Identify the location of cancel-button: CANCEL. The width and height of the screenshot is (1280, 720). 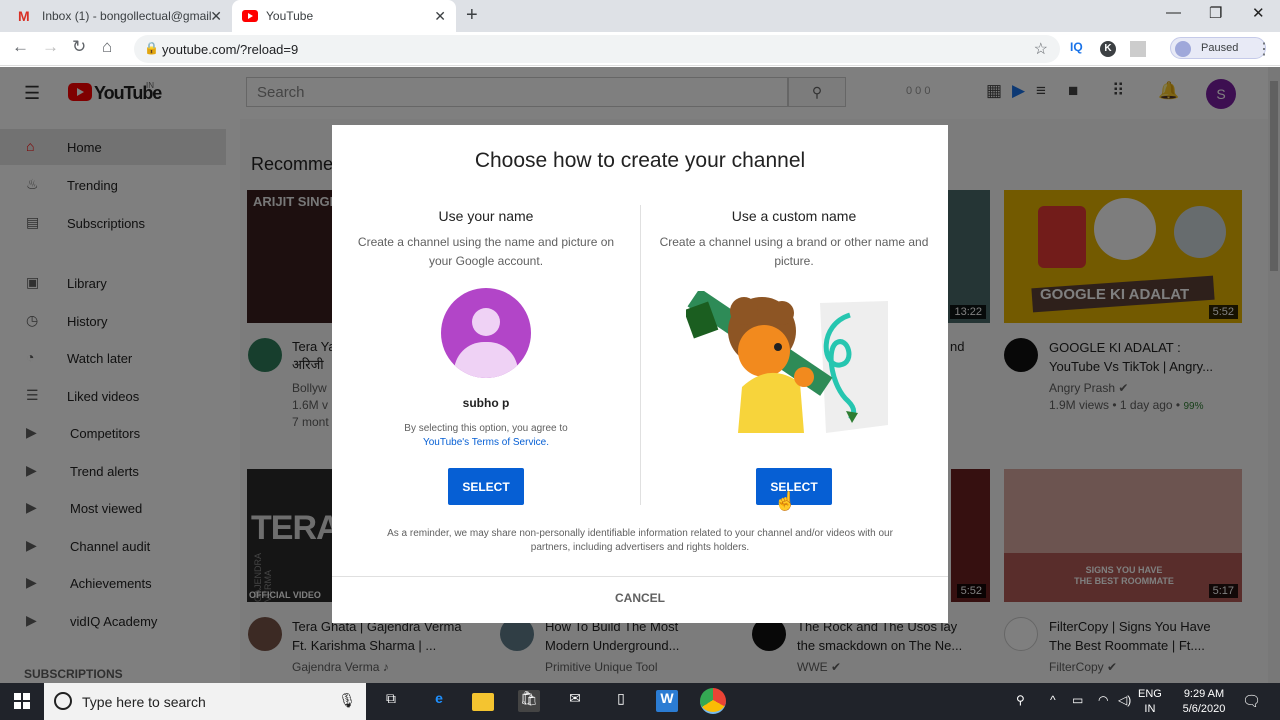
(640, 598).